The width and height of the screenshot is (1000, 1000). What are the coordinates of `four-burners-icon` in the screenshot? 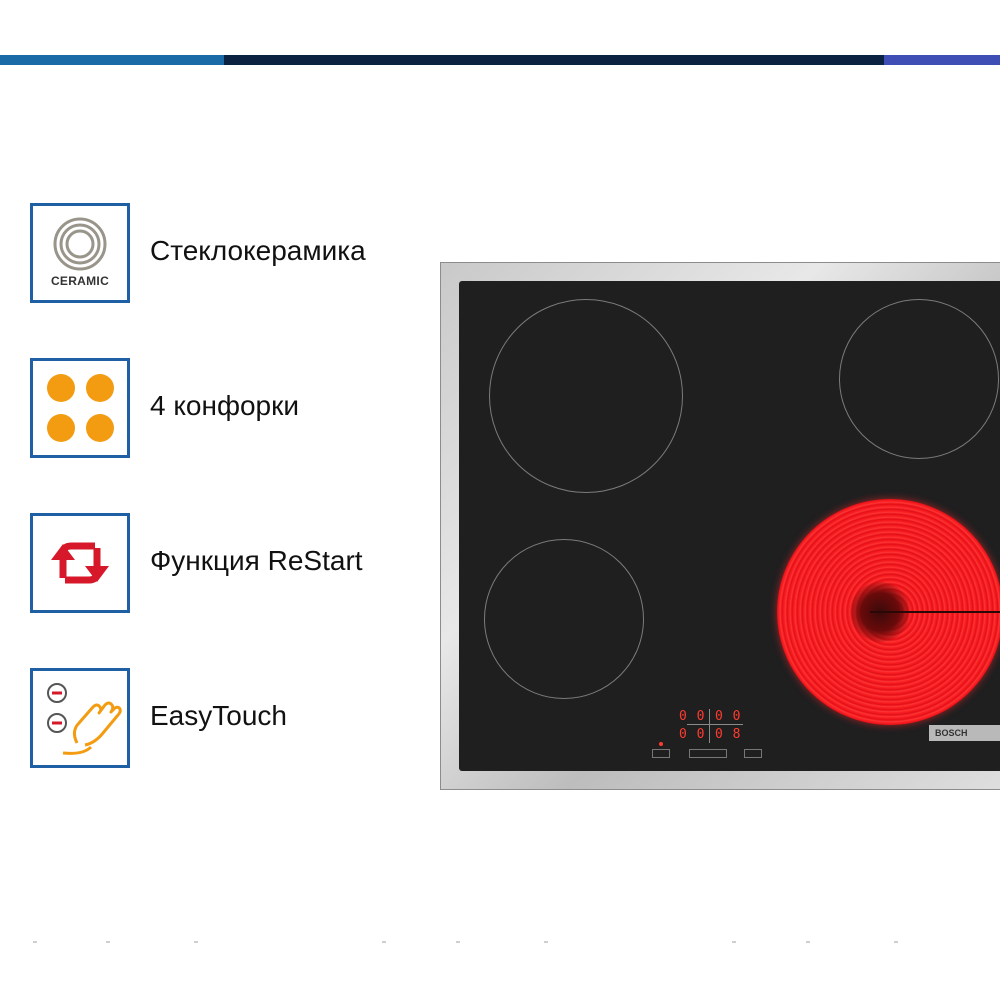 It's located at (80, 408).